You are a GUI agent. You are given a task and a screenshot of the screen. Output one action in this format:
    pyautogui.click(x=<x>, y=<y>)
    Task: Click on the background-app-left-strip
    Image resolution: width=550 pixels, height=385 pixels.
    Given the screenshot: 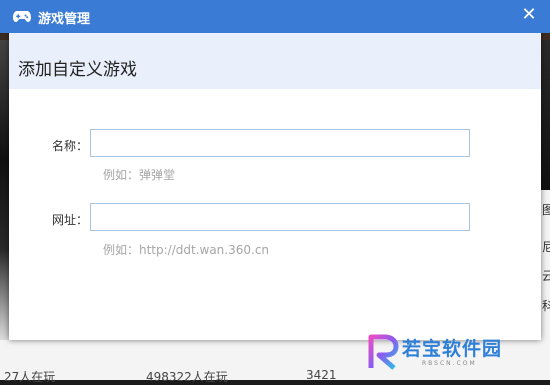 What is the action you would take?
    pyautogui.click(x=4, y=190)
    